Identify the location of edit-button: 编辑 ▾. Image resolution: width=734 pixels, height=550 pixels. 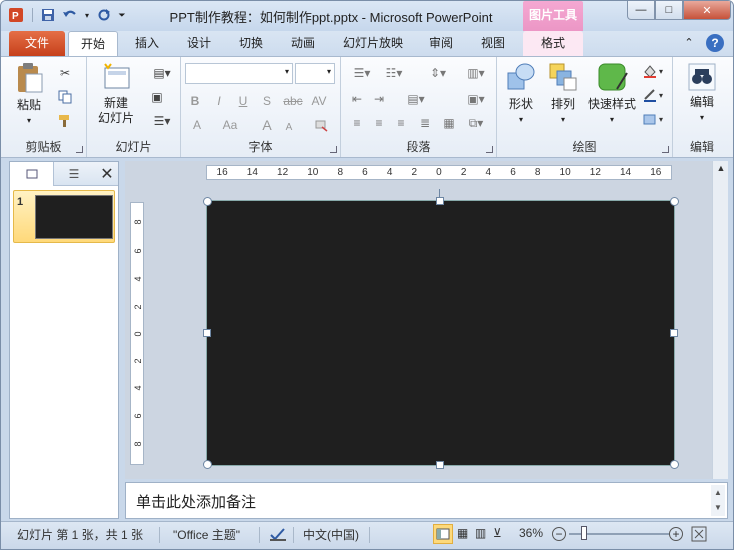
(702, 93).